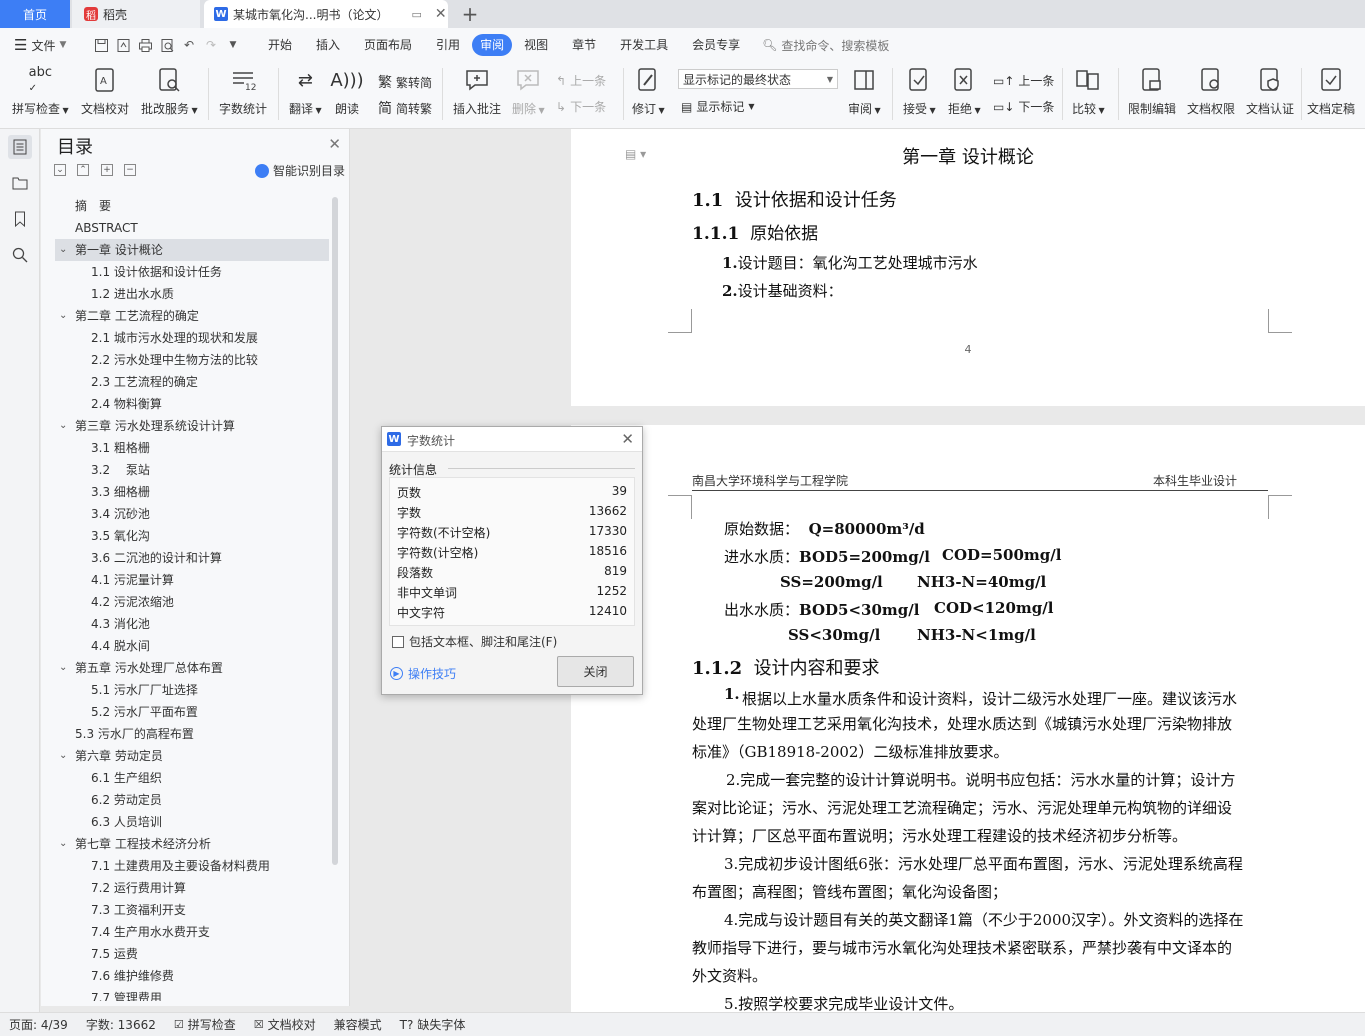 The width and height of the screenshot is (1365, 1036). Describe the element at coordinates (169, 91) in the screenshot. I see `batch-service-button: 批改服务 ▼` at that location.